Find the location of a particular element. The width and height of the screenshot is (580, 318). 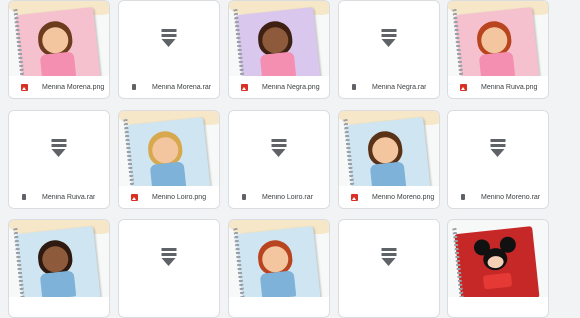

file-label-row: Menino Loiro.png is located at coordinates (169, 197).